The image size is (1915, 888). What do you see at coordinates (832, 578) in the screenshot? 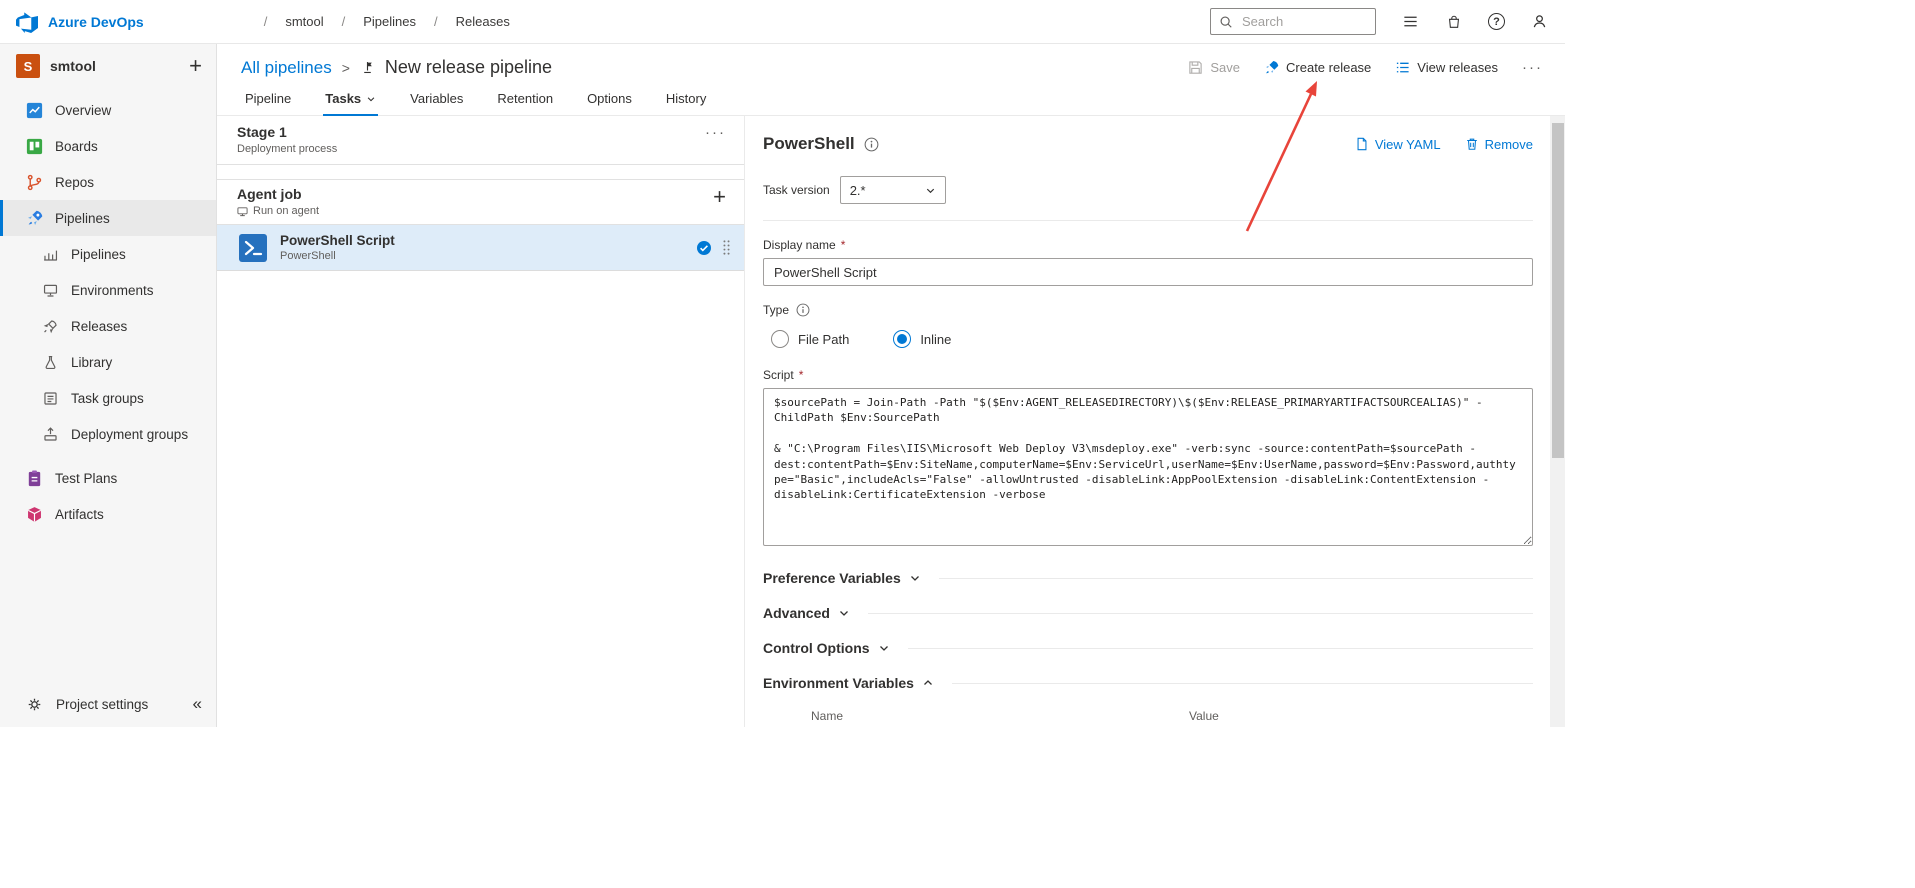
I see `section-label: Preference Variables` at bounding box center [832, 578].